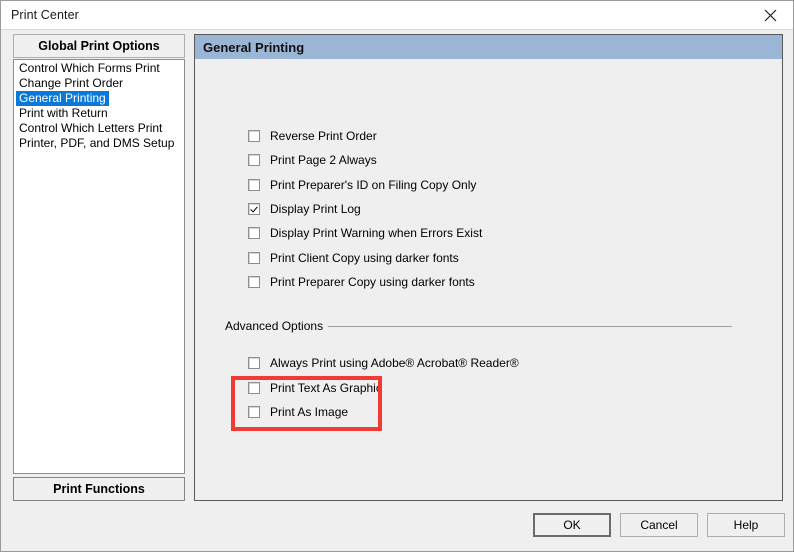 This screenshot has height=552, width=794. I want to click on checkbox-row-print-preparers-id: Print Preparer's ID on Filing Copy Only, so click(362, 185).